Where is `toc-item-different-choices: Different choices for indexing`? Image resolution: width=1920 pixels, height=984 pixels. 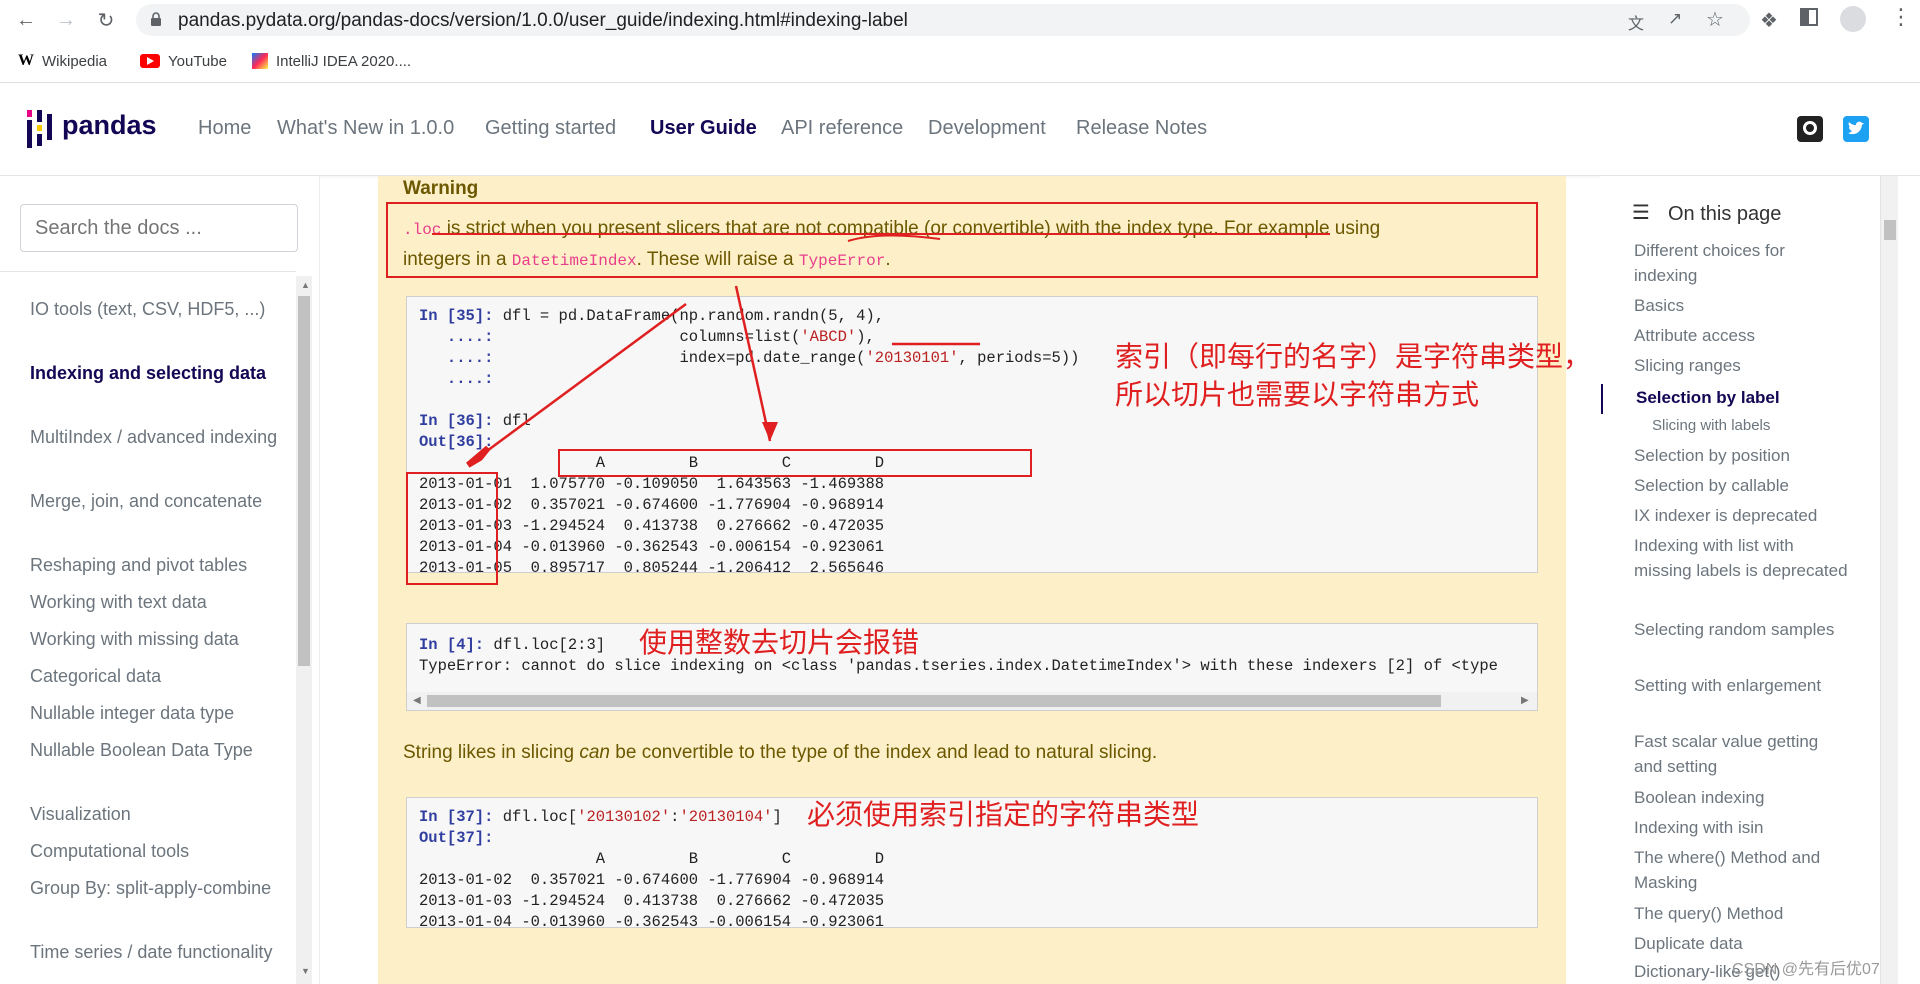 toc-item-different-choices: Different choices for indexing is located at coordinates (1741, 263).